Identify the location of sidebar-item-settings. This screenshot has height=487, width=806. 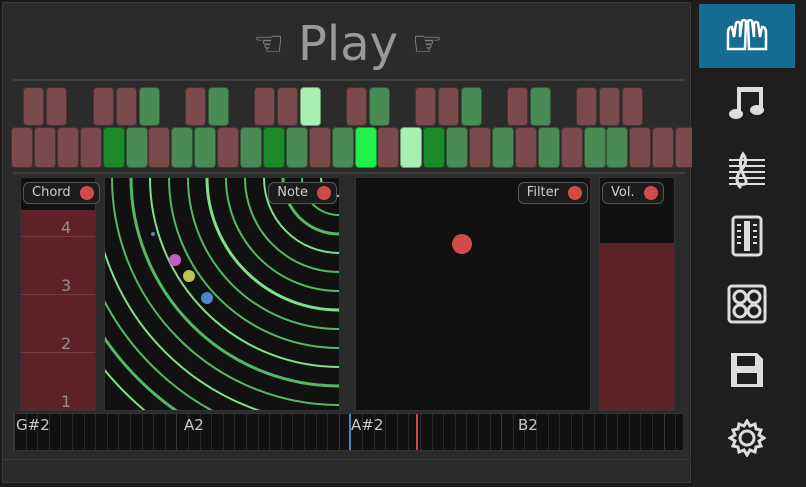
(747, 438).